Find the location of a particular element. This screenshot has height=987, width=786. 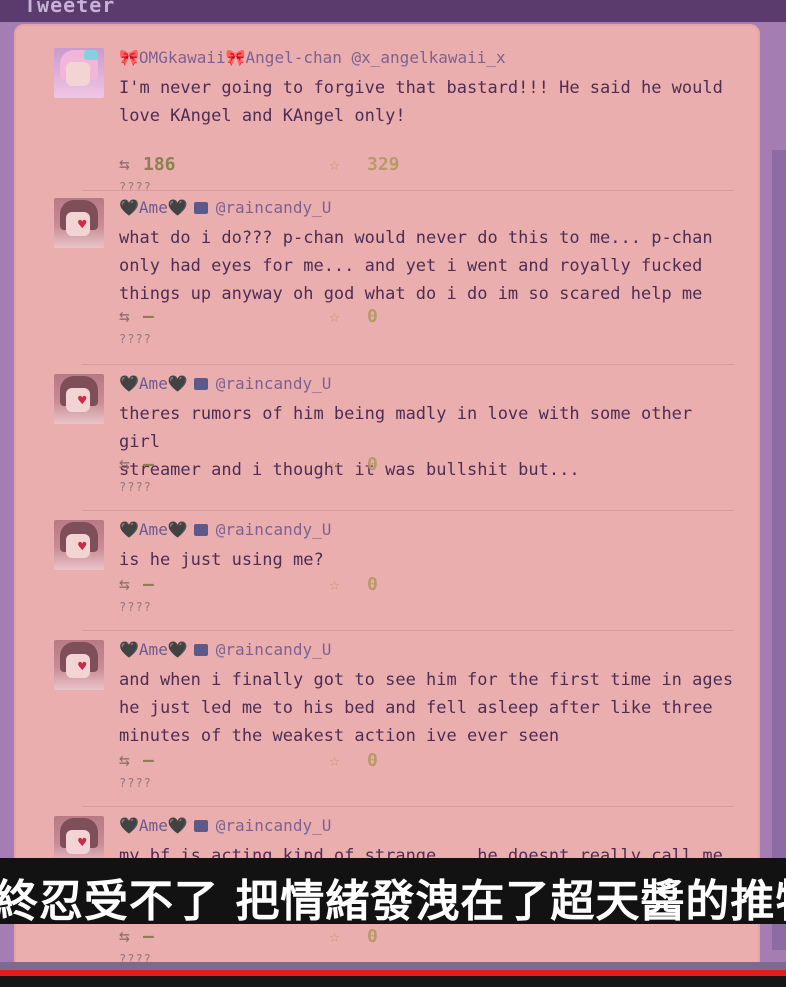

like-count: 329 is located at coordinates (383, 164).